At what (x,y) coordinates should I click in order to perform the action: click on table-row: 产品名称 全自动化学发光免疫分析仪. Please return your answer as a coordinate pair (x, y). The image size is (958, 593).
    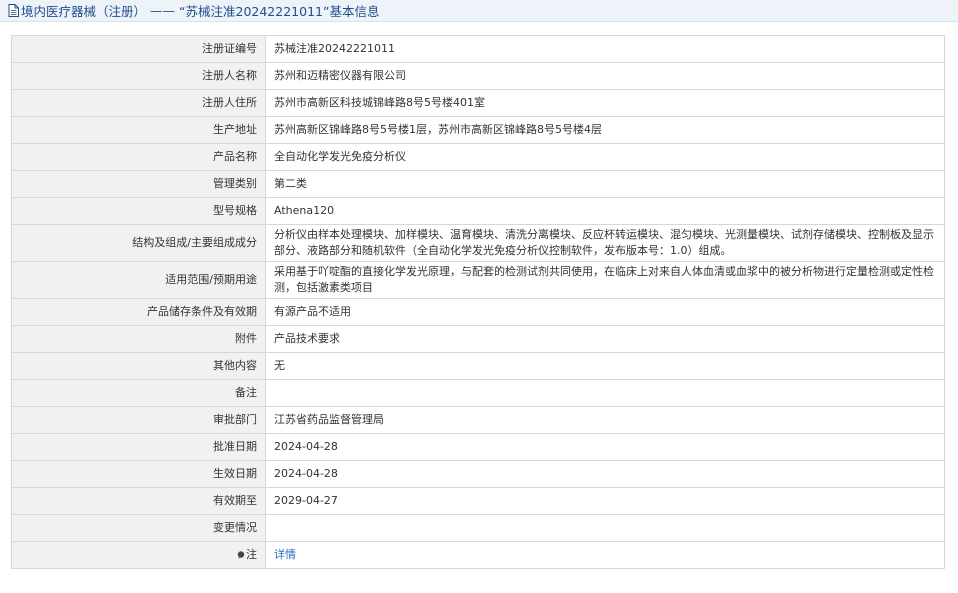
    Looking at the image, I should click on (478, 157).